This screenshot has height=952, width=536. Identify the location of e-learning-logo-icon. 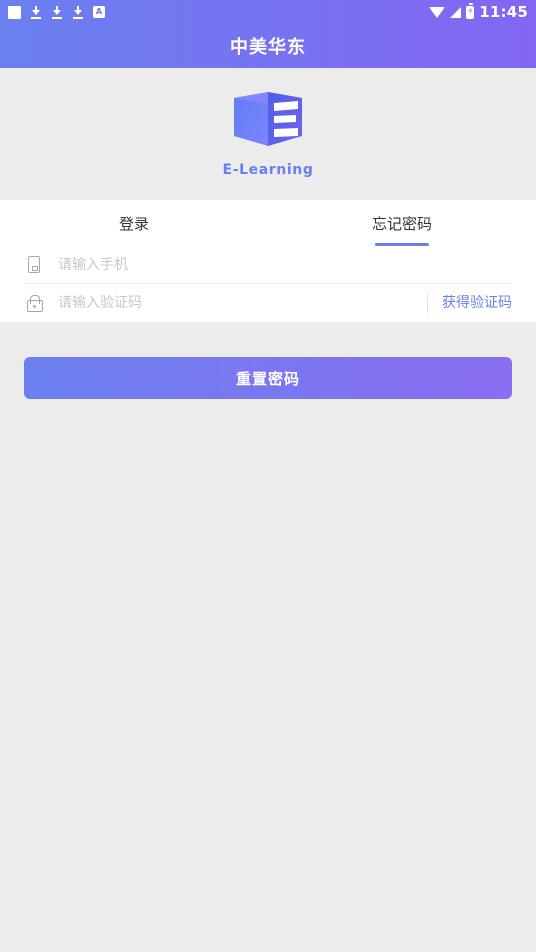
(268, 119).